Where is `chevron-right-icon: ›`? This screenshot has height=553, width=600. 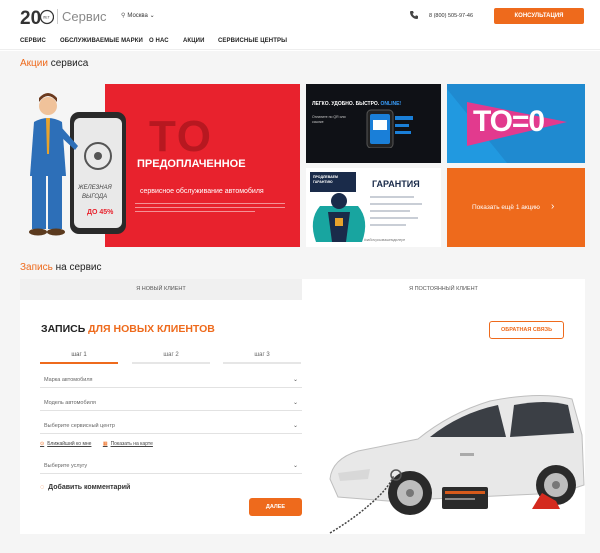 chevron-right-icon: › is located at coordinates (553, 206).